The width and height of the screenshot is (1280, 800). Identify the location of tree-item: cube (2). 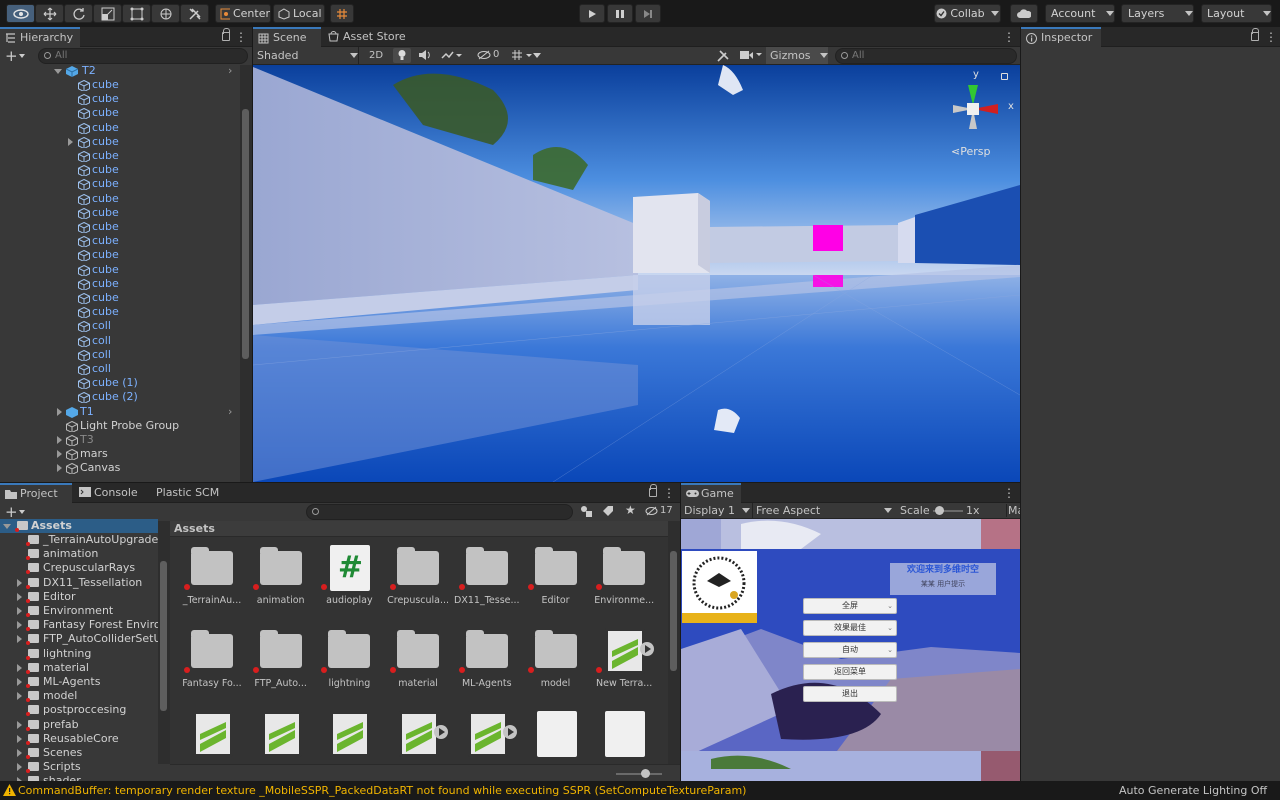
(153, 397).